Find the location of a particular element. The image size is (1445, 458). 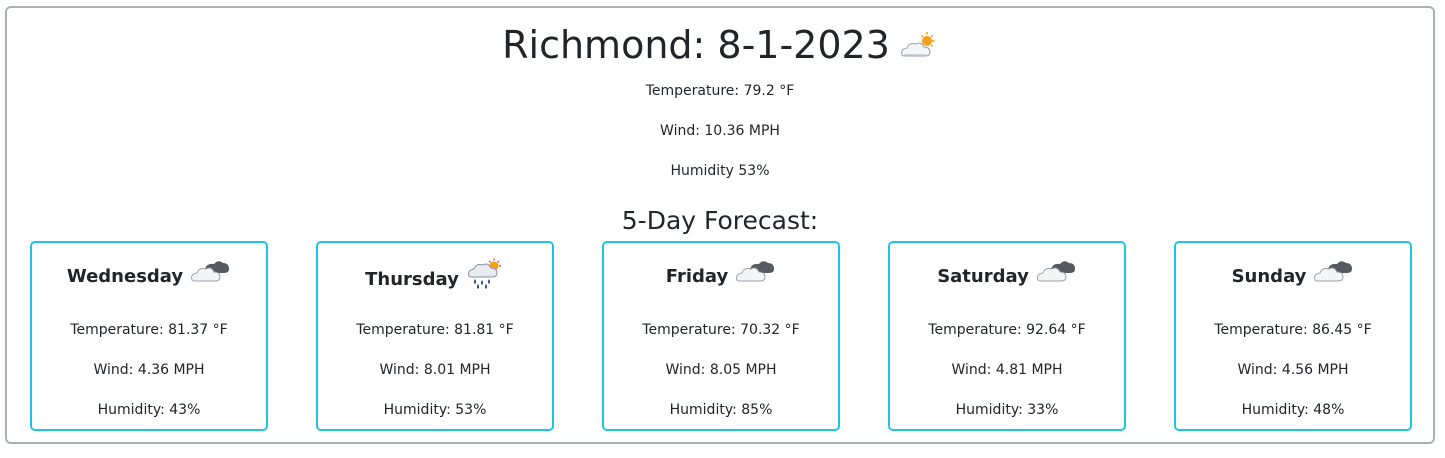

forecast-day: Saturday is located at coordinates (1007, 277).